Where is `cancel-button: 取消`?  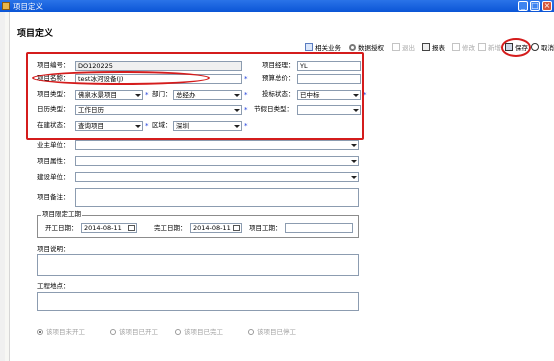
cancel-button: 取消 is located at coordinates (542, 47).